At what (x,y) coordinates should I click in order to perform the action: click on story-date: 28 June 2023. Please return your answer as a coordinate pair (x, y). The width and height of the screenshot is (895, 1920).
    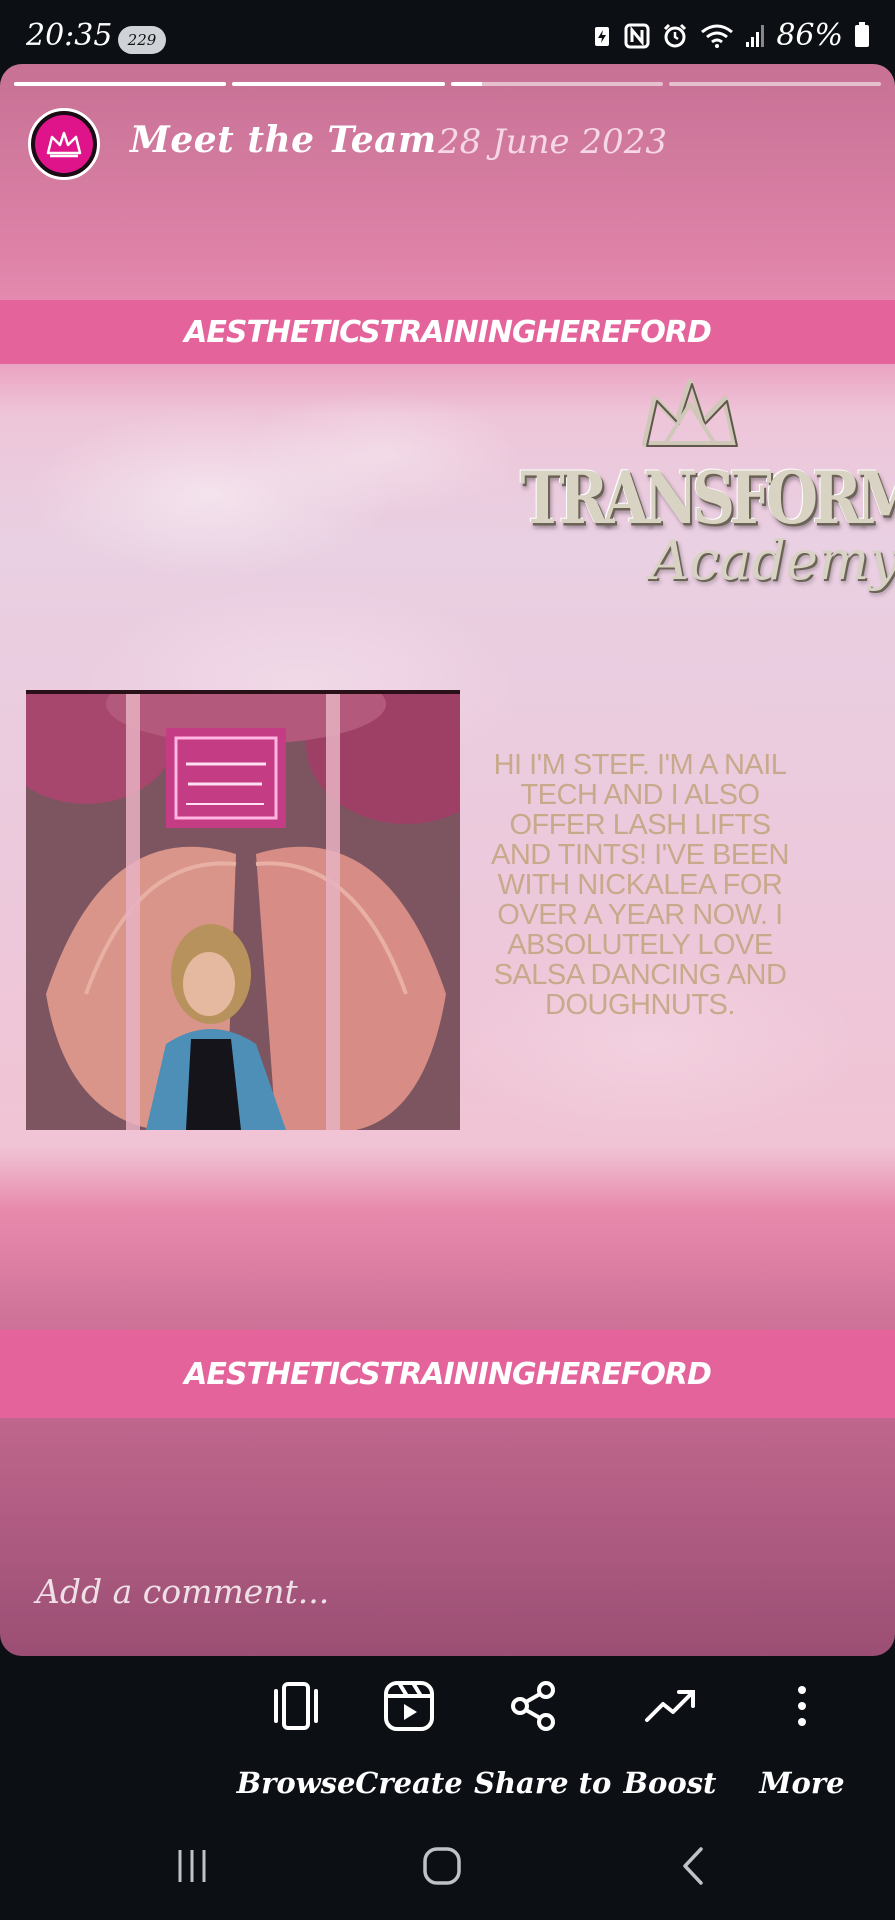
    Looking at the image, I should click on (552, 142).